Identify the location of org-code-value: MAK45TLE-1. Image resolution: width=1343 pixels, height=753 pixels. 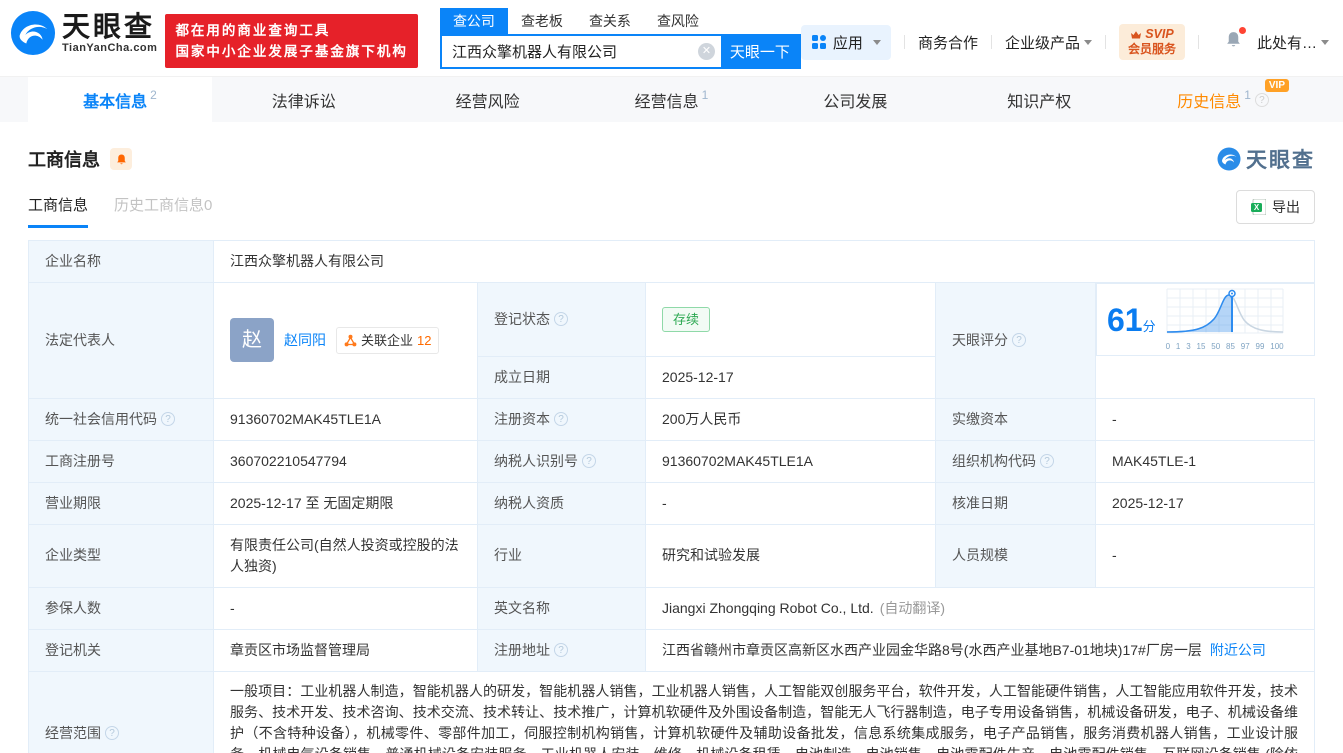
(1205, 461).